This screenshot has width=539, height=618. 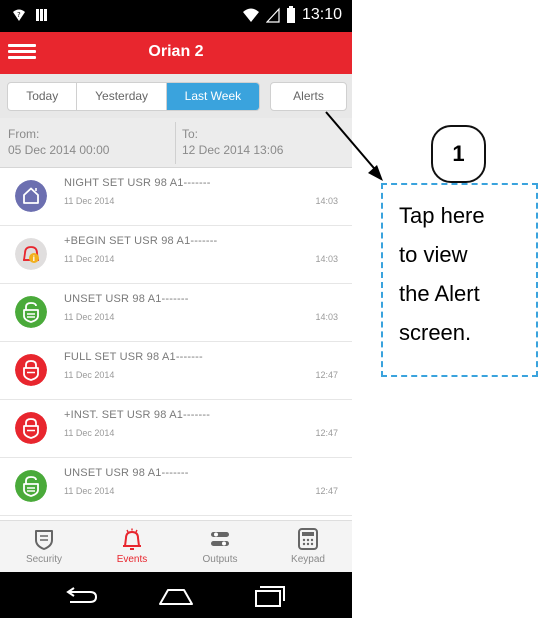 What do you see at coordinates (321, 14) in the screenshot?
I see `status-time: 13:10` at bounding box center [321, 14].